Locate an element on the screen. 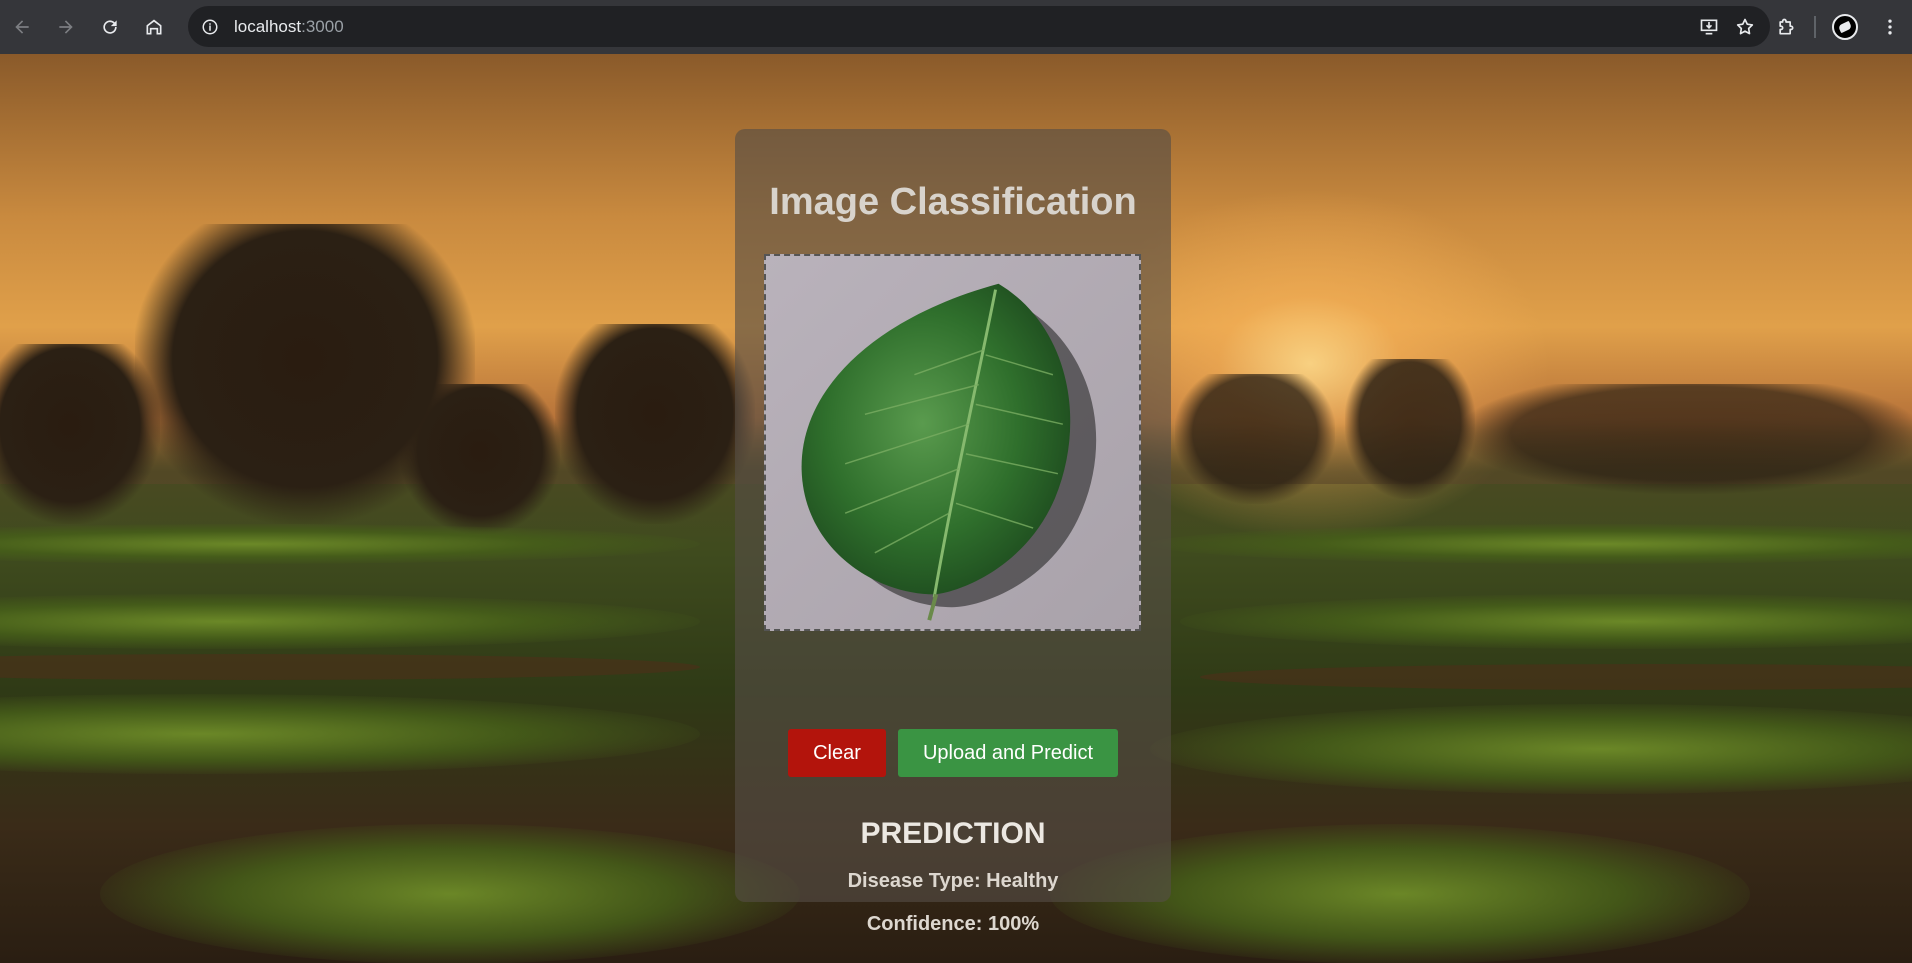 Image resolution: width=1912 pixels, height=963 pixels. home-icon is located at coordinates (154, 27).